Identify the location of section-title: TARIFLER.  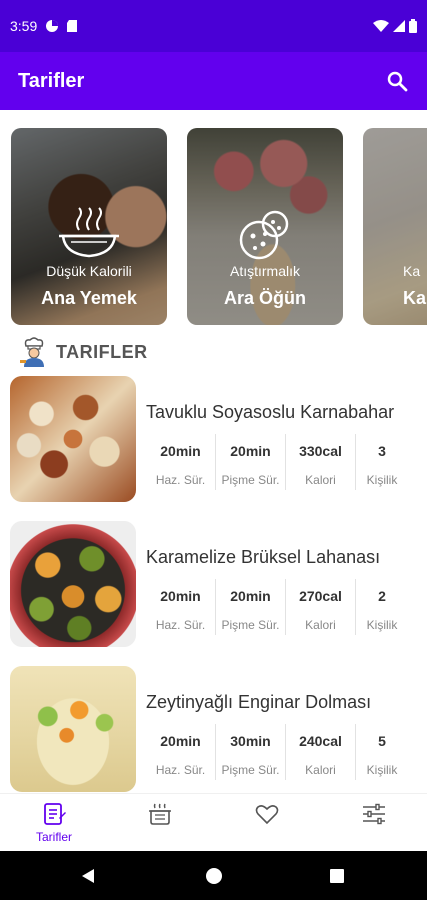
(102, 351).